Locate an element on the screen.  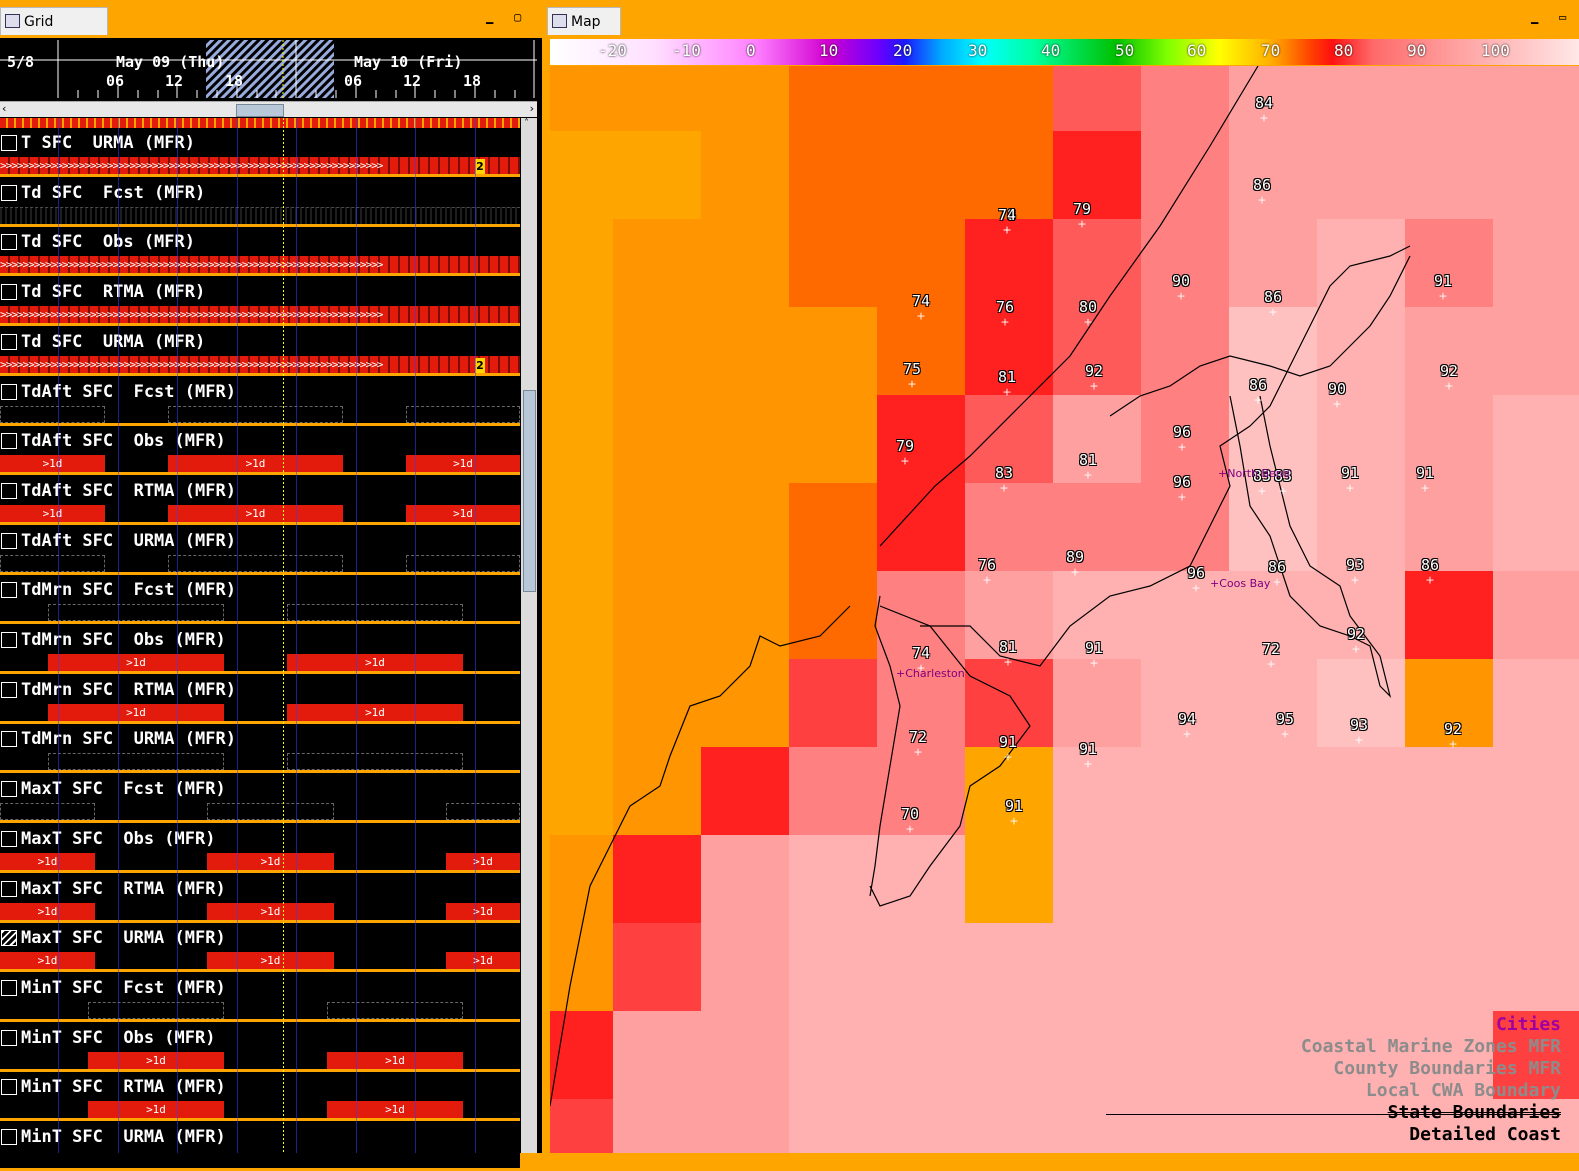
grid-row: MaxT SFC Obs (MFR) >1d >1d >1d is located at coordinates (260, 849).